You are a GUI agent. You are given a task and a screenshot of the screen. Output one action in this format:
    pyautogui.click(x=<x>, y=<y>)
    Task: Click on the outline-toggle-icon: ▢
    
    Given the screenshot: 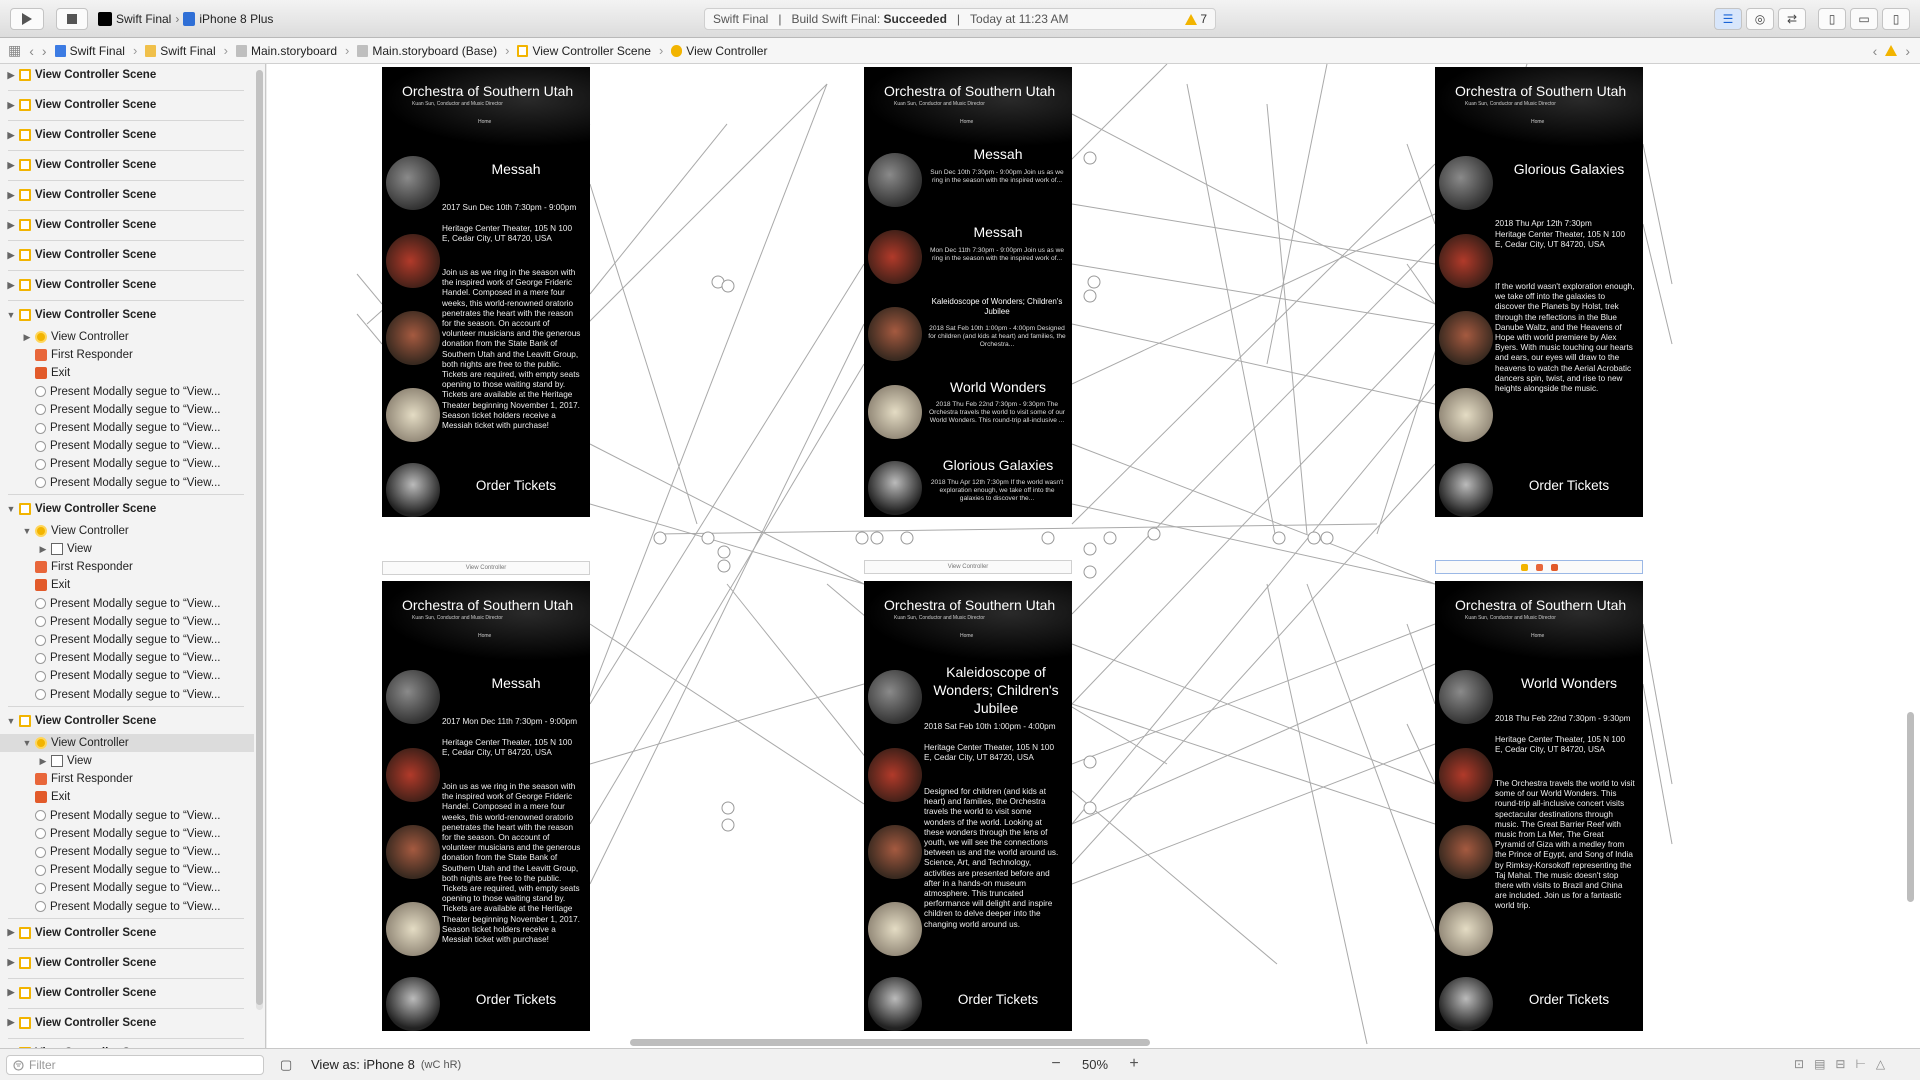 What is the action you would take?
    pyautogui.click(x=286, y=1065)
    